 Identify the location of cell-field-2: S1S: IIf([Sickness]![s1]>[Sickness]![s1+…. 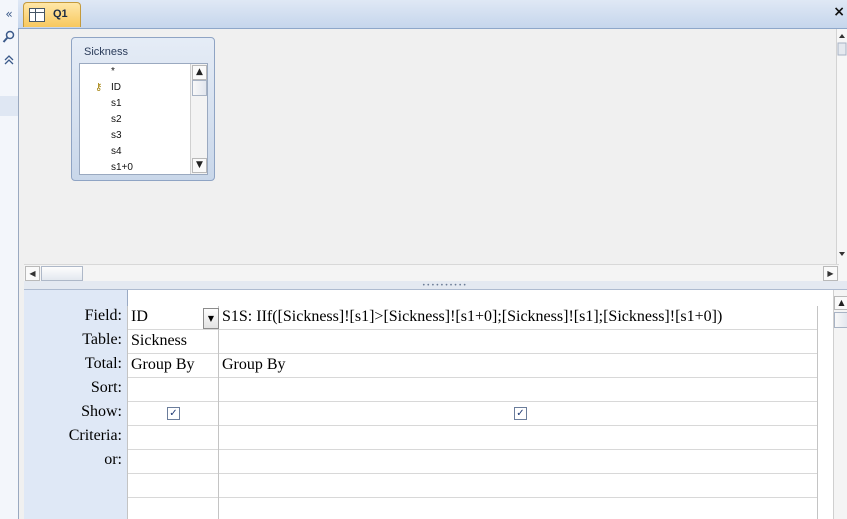
(472, 317).